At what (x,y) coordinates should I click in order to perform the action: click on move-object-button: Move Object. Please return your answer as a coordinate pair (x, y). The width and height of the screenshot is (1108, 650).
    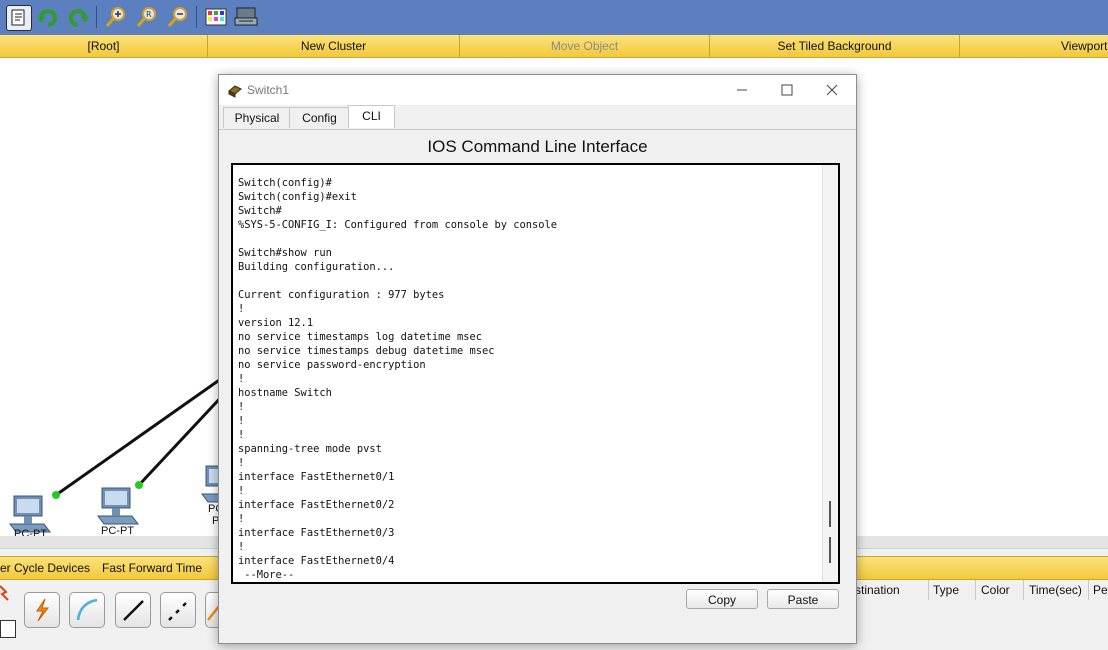
    Looking at the image, I should click on (585, 46).